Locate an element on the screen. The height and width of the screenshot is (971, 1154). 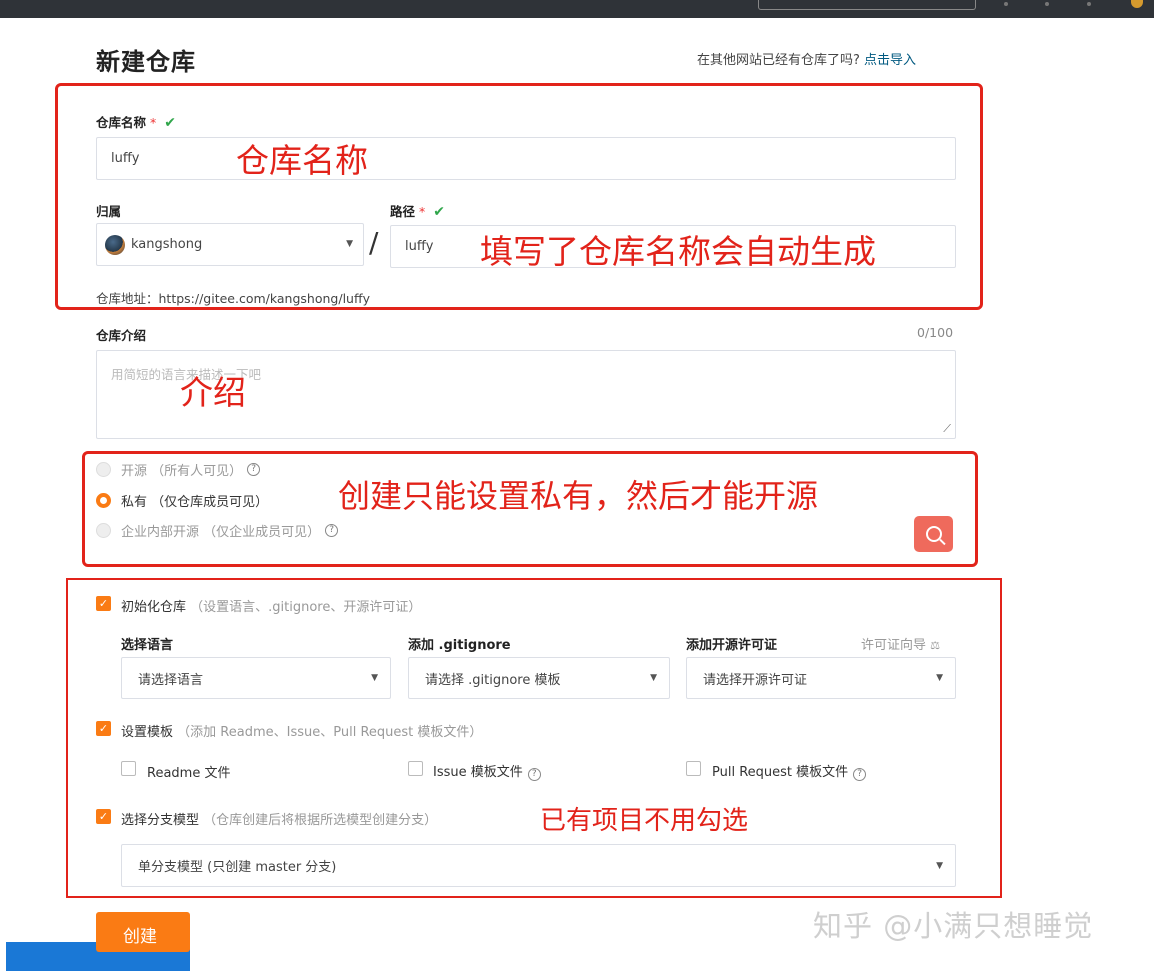
visibility-option-open: 开源 （所有人可见） ? is located at coordinates (178, 469).